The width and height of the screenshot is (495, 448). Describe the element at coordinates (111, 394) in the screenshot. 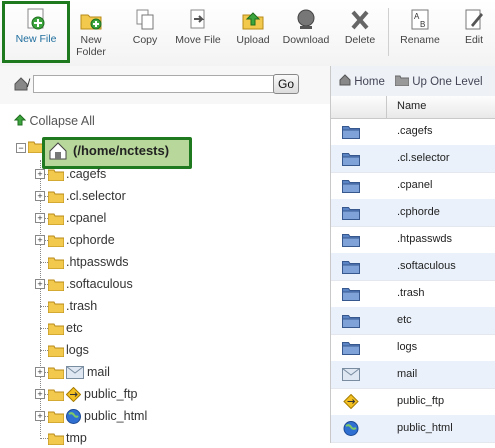

I see `tree-item-label: public_ftp` at that location.